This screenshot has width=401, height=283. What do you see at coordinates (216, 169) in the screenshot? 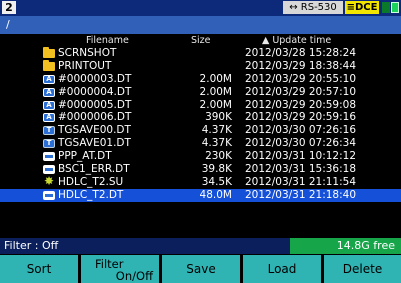
I see `file-size: 39.8K` at bounding box center [216, 169].